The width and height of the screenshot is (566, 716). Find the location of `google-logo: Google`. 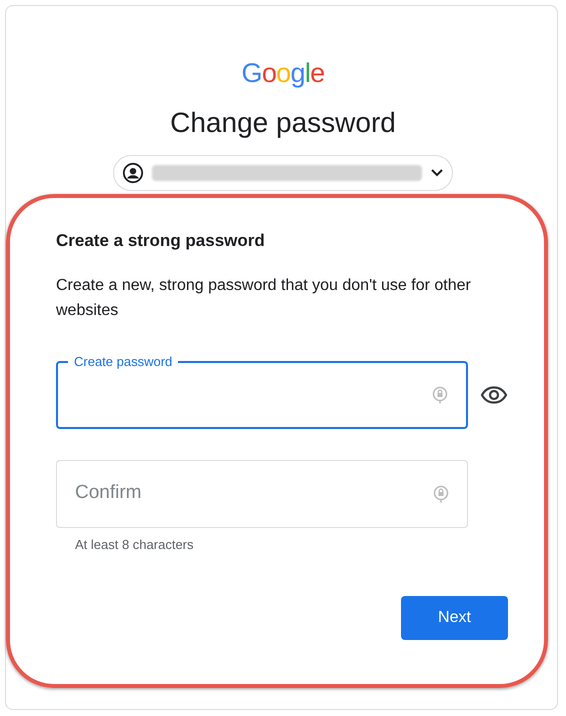

google-logo: Google is located at coordinates (283, 73).